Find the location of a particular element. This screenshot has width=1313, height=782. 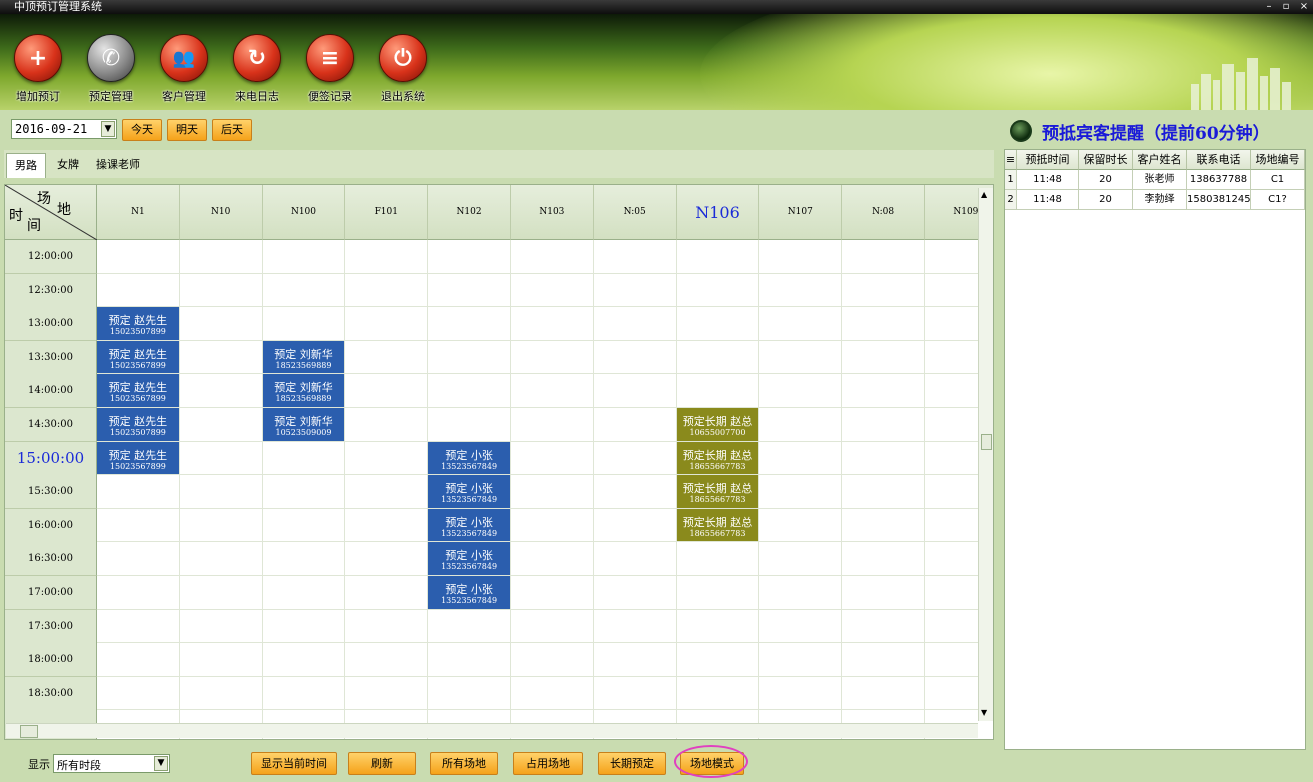

refresh-button: 刷新 is located at coordinates (382, 763).